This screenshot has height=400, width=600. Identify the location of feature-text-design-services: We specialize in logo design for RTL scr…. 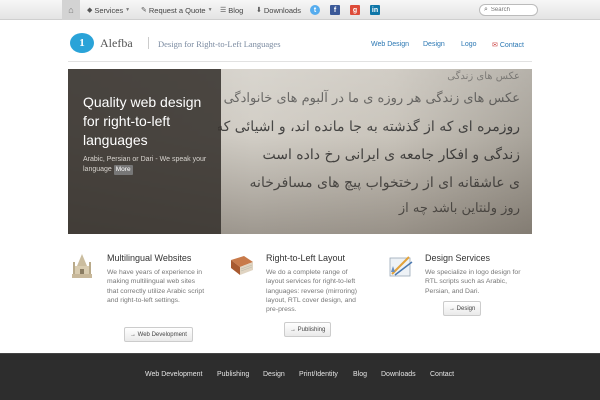
(473, 282).